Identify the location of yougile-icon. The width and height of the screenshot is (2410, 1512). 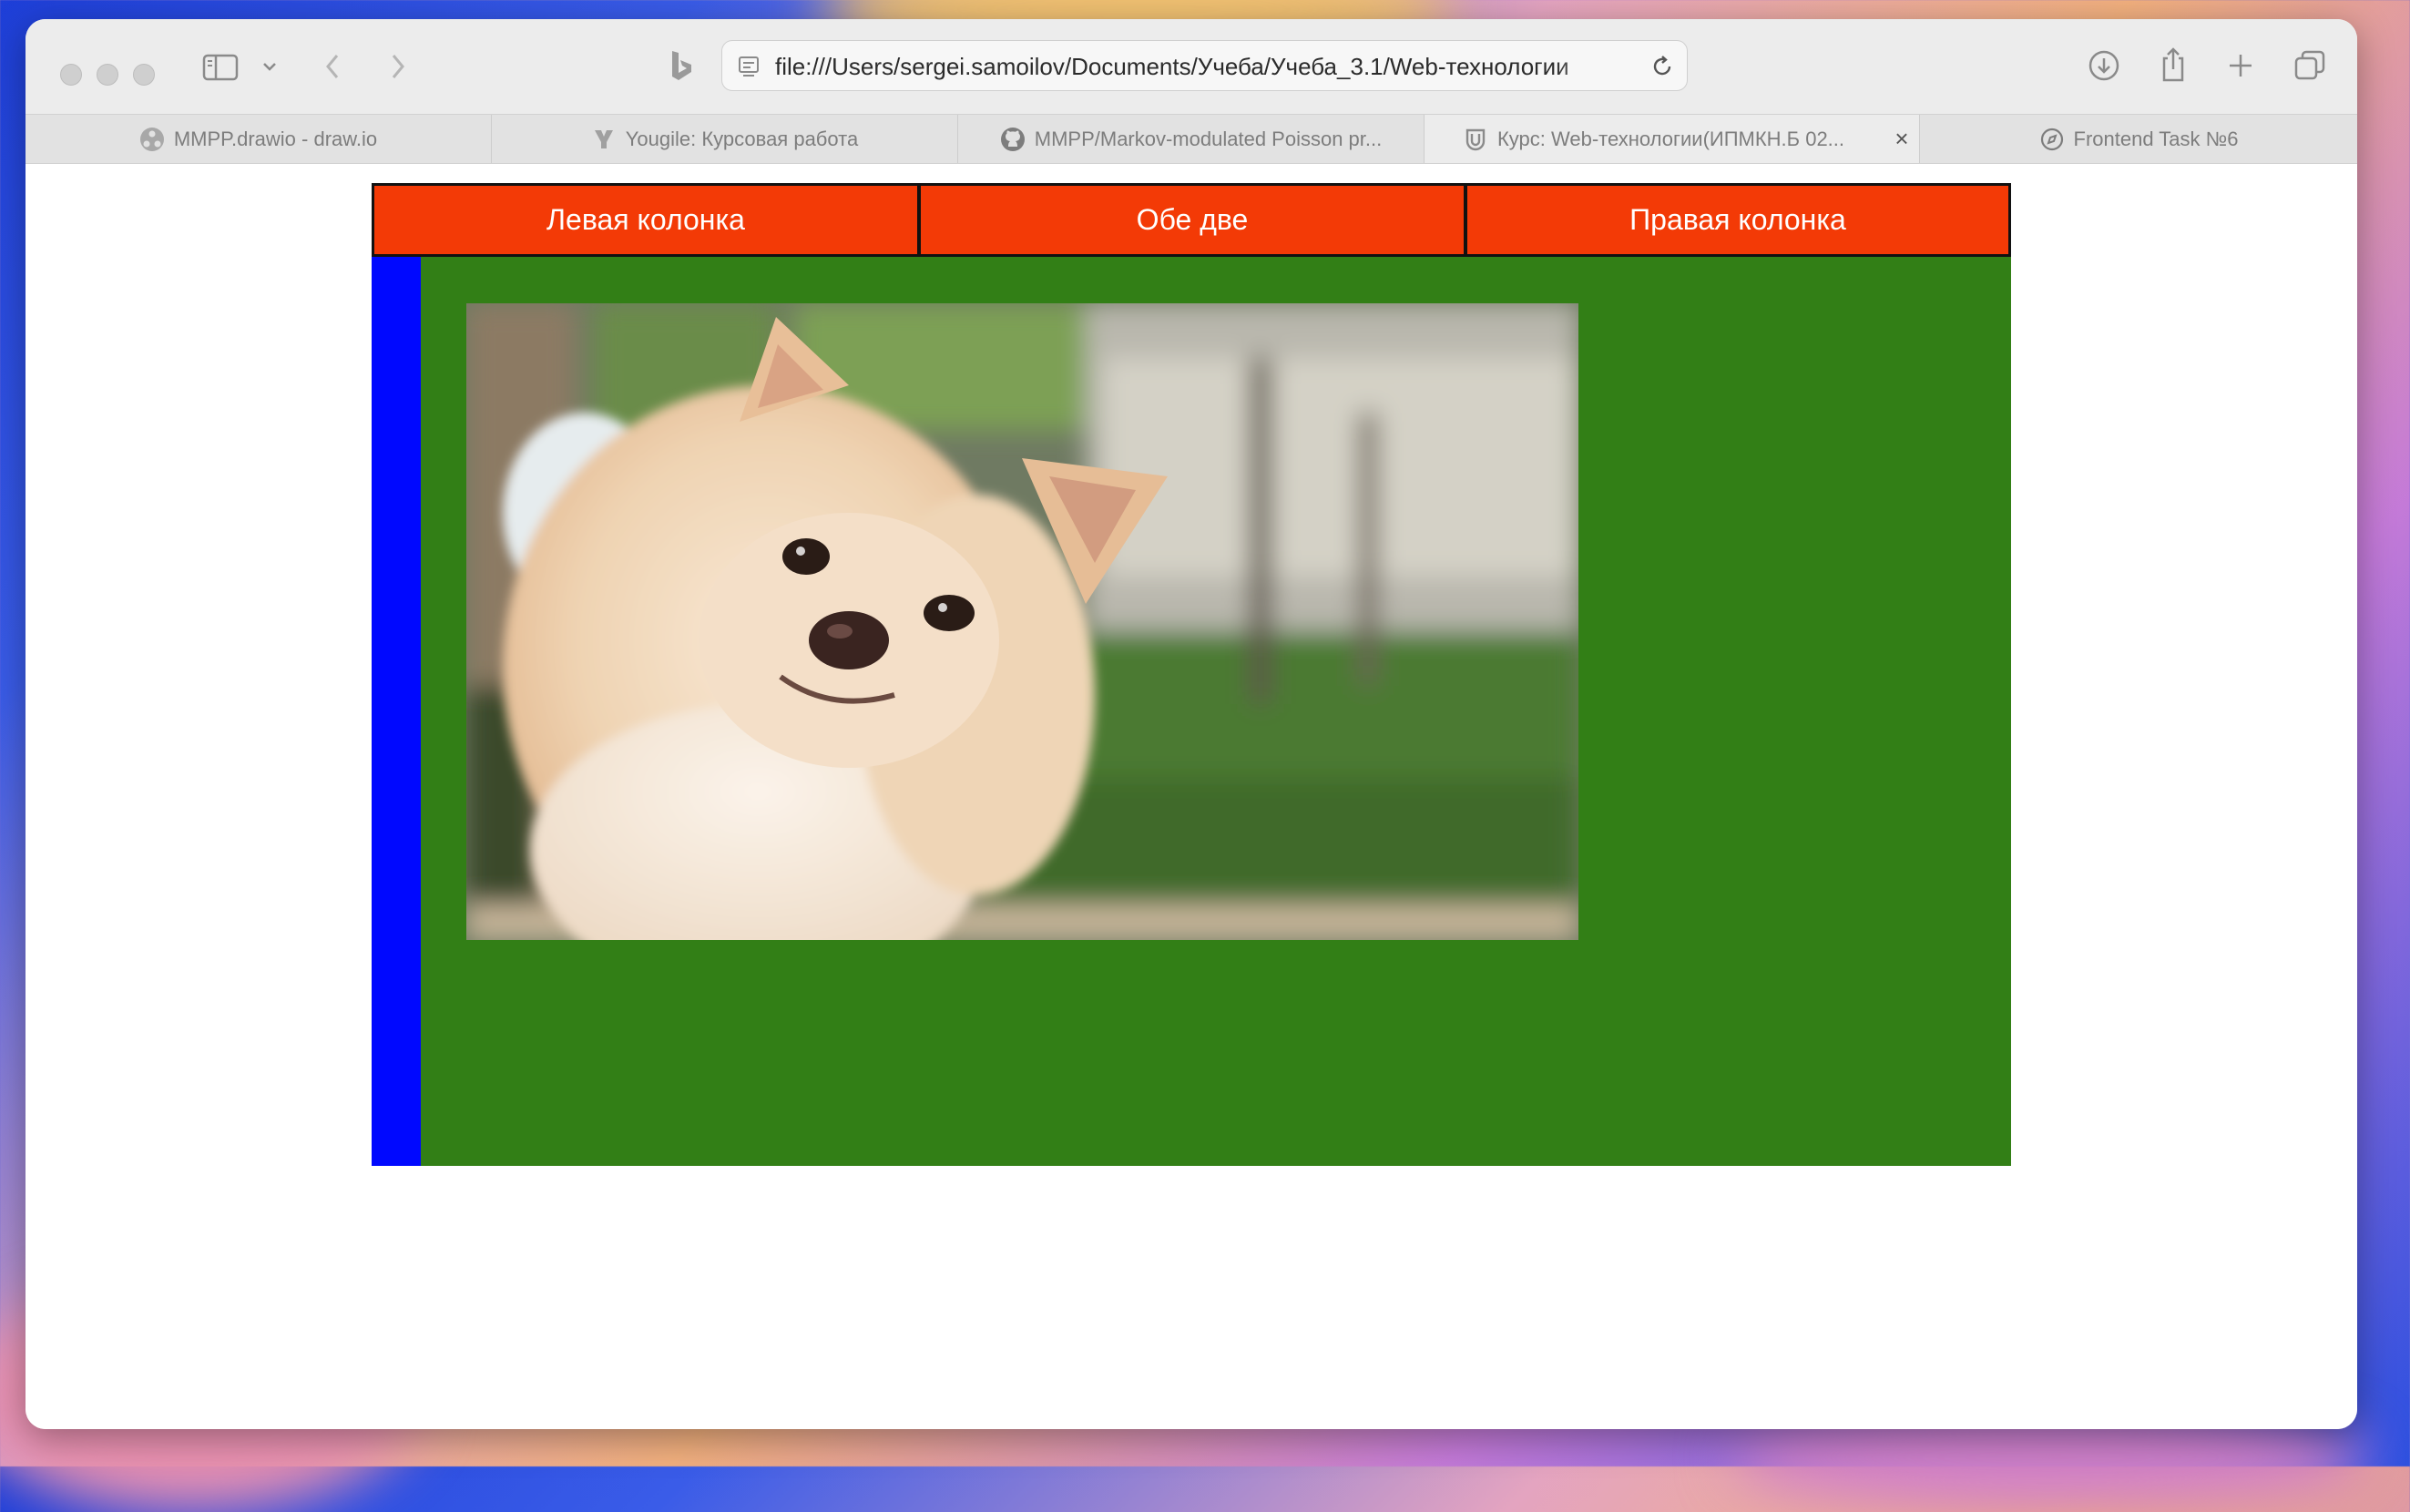
(604, 139).